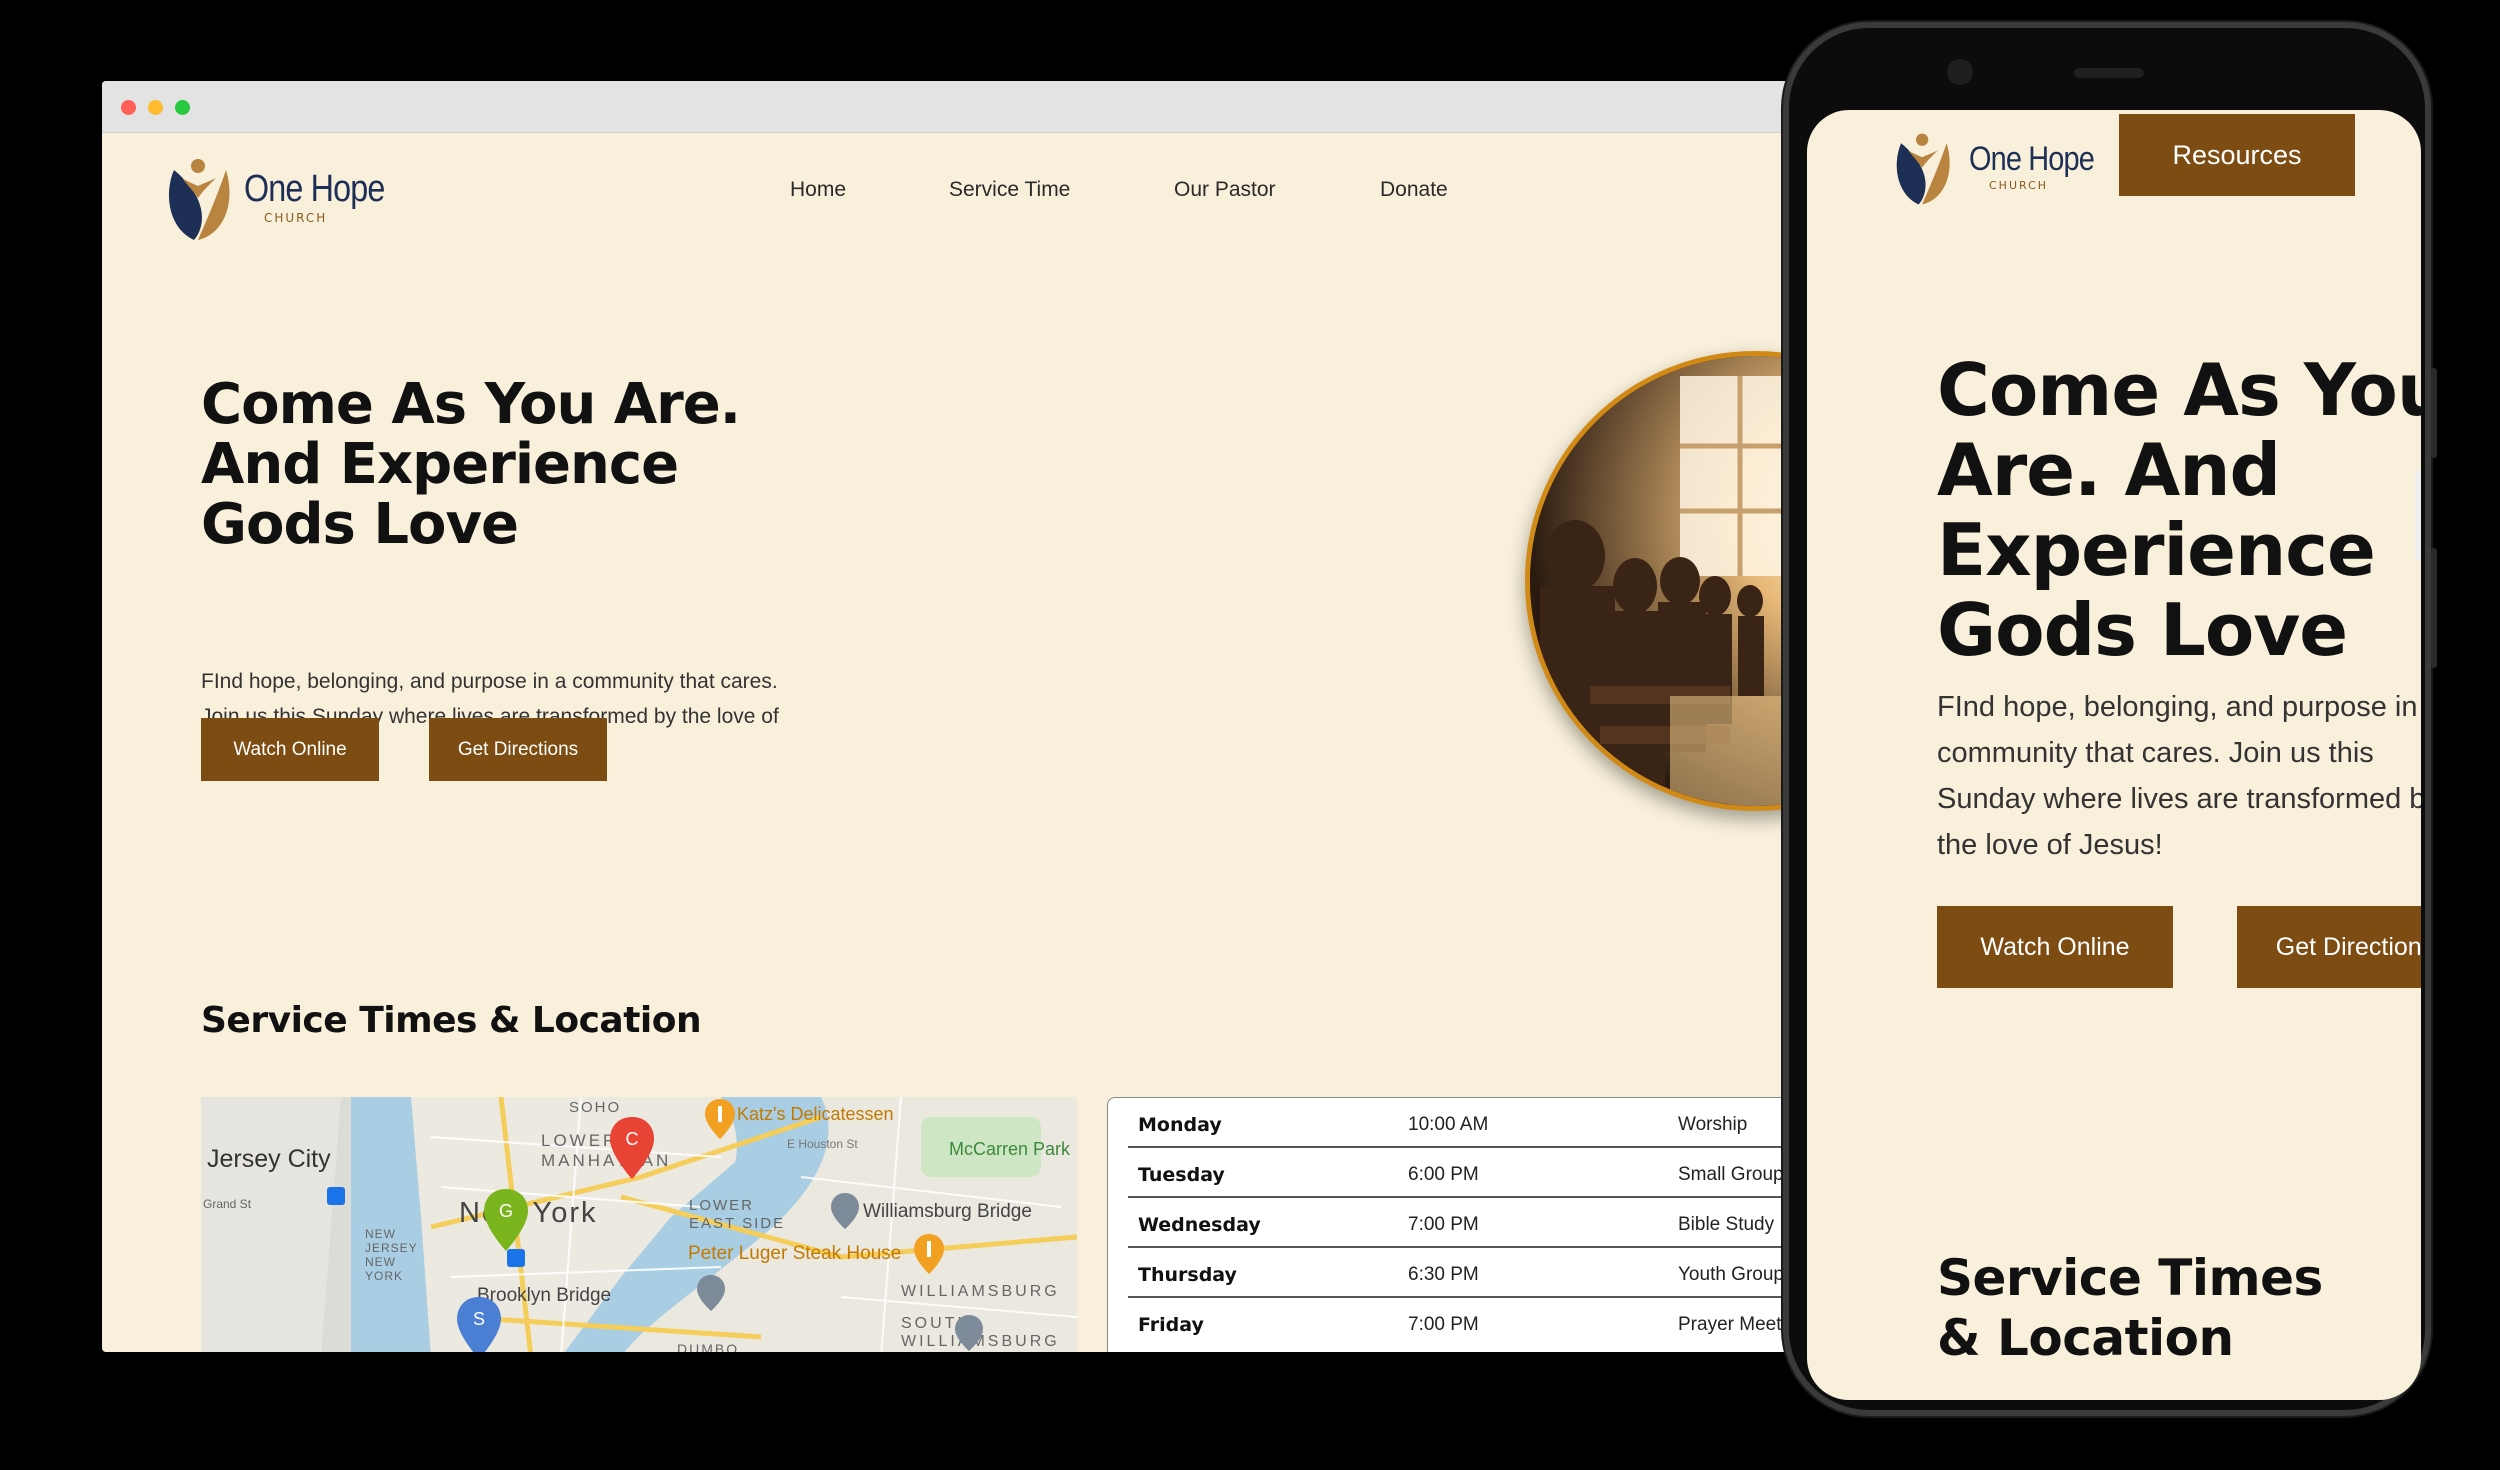 The image size is (2500, 1470). Describe the element at coordinates (2109, 73) in the screenshot. I see `phone-speaker` at that location.